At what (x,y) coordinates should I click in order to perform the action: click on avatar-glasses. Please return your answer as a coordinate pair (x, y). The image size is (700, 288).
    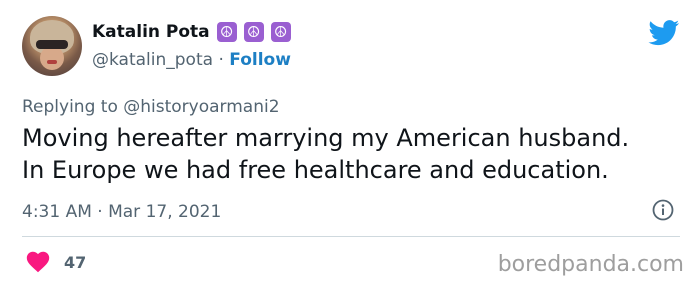
    Looking at the image, I should click on (52, 44).